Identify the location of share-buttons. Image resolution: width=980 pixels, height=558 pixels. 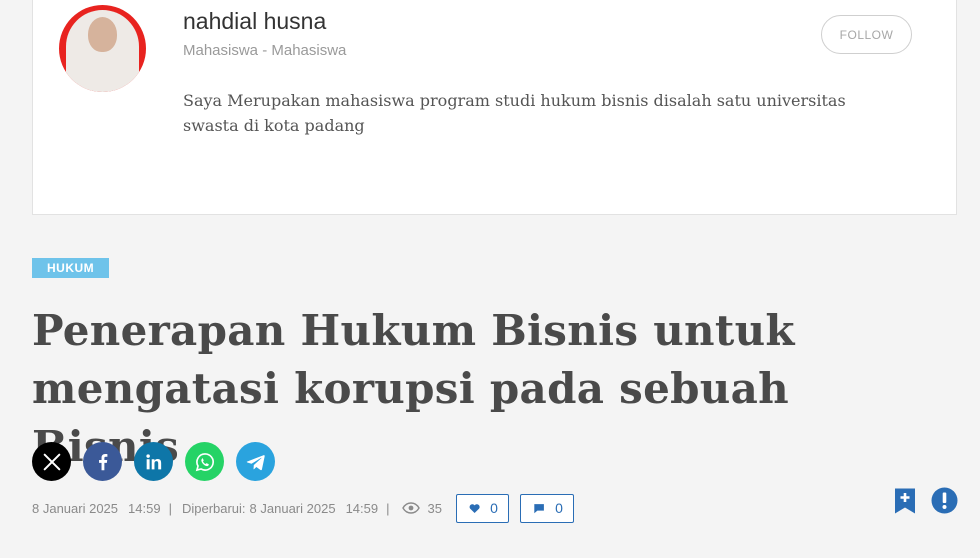
(153, 461).